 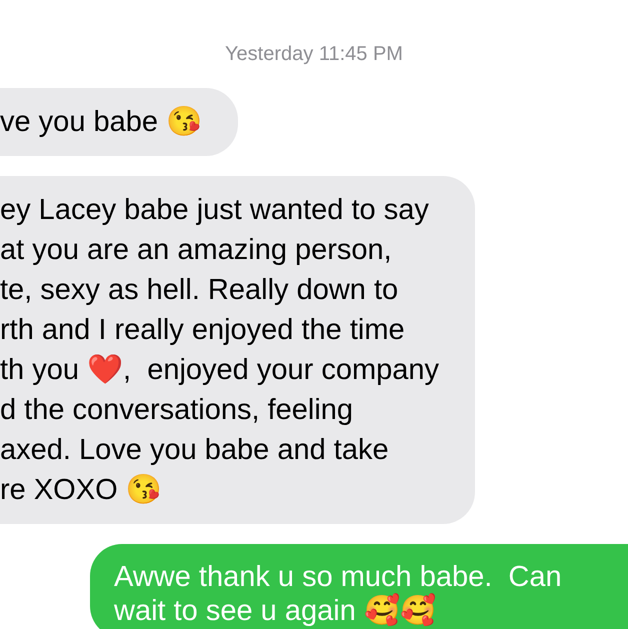 What do you see at coordinates (177, 410) in the screenshot?
I see `message-text-line: d the conversations, feeling` at bounding box center [177, 410].